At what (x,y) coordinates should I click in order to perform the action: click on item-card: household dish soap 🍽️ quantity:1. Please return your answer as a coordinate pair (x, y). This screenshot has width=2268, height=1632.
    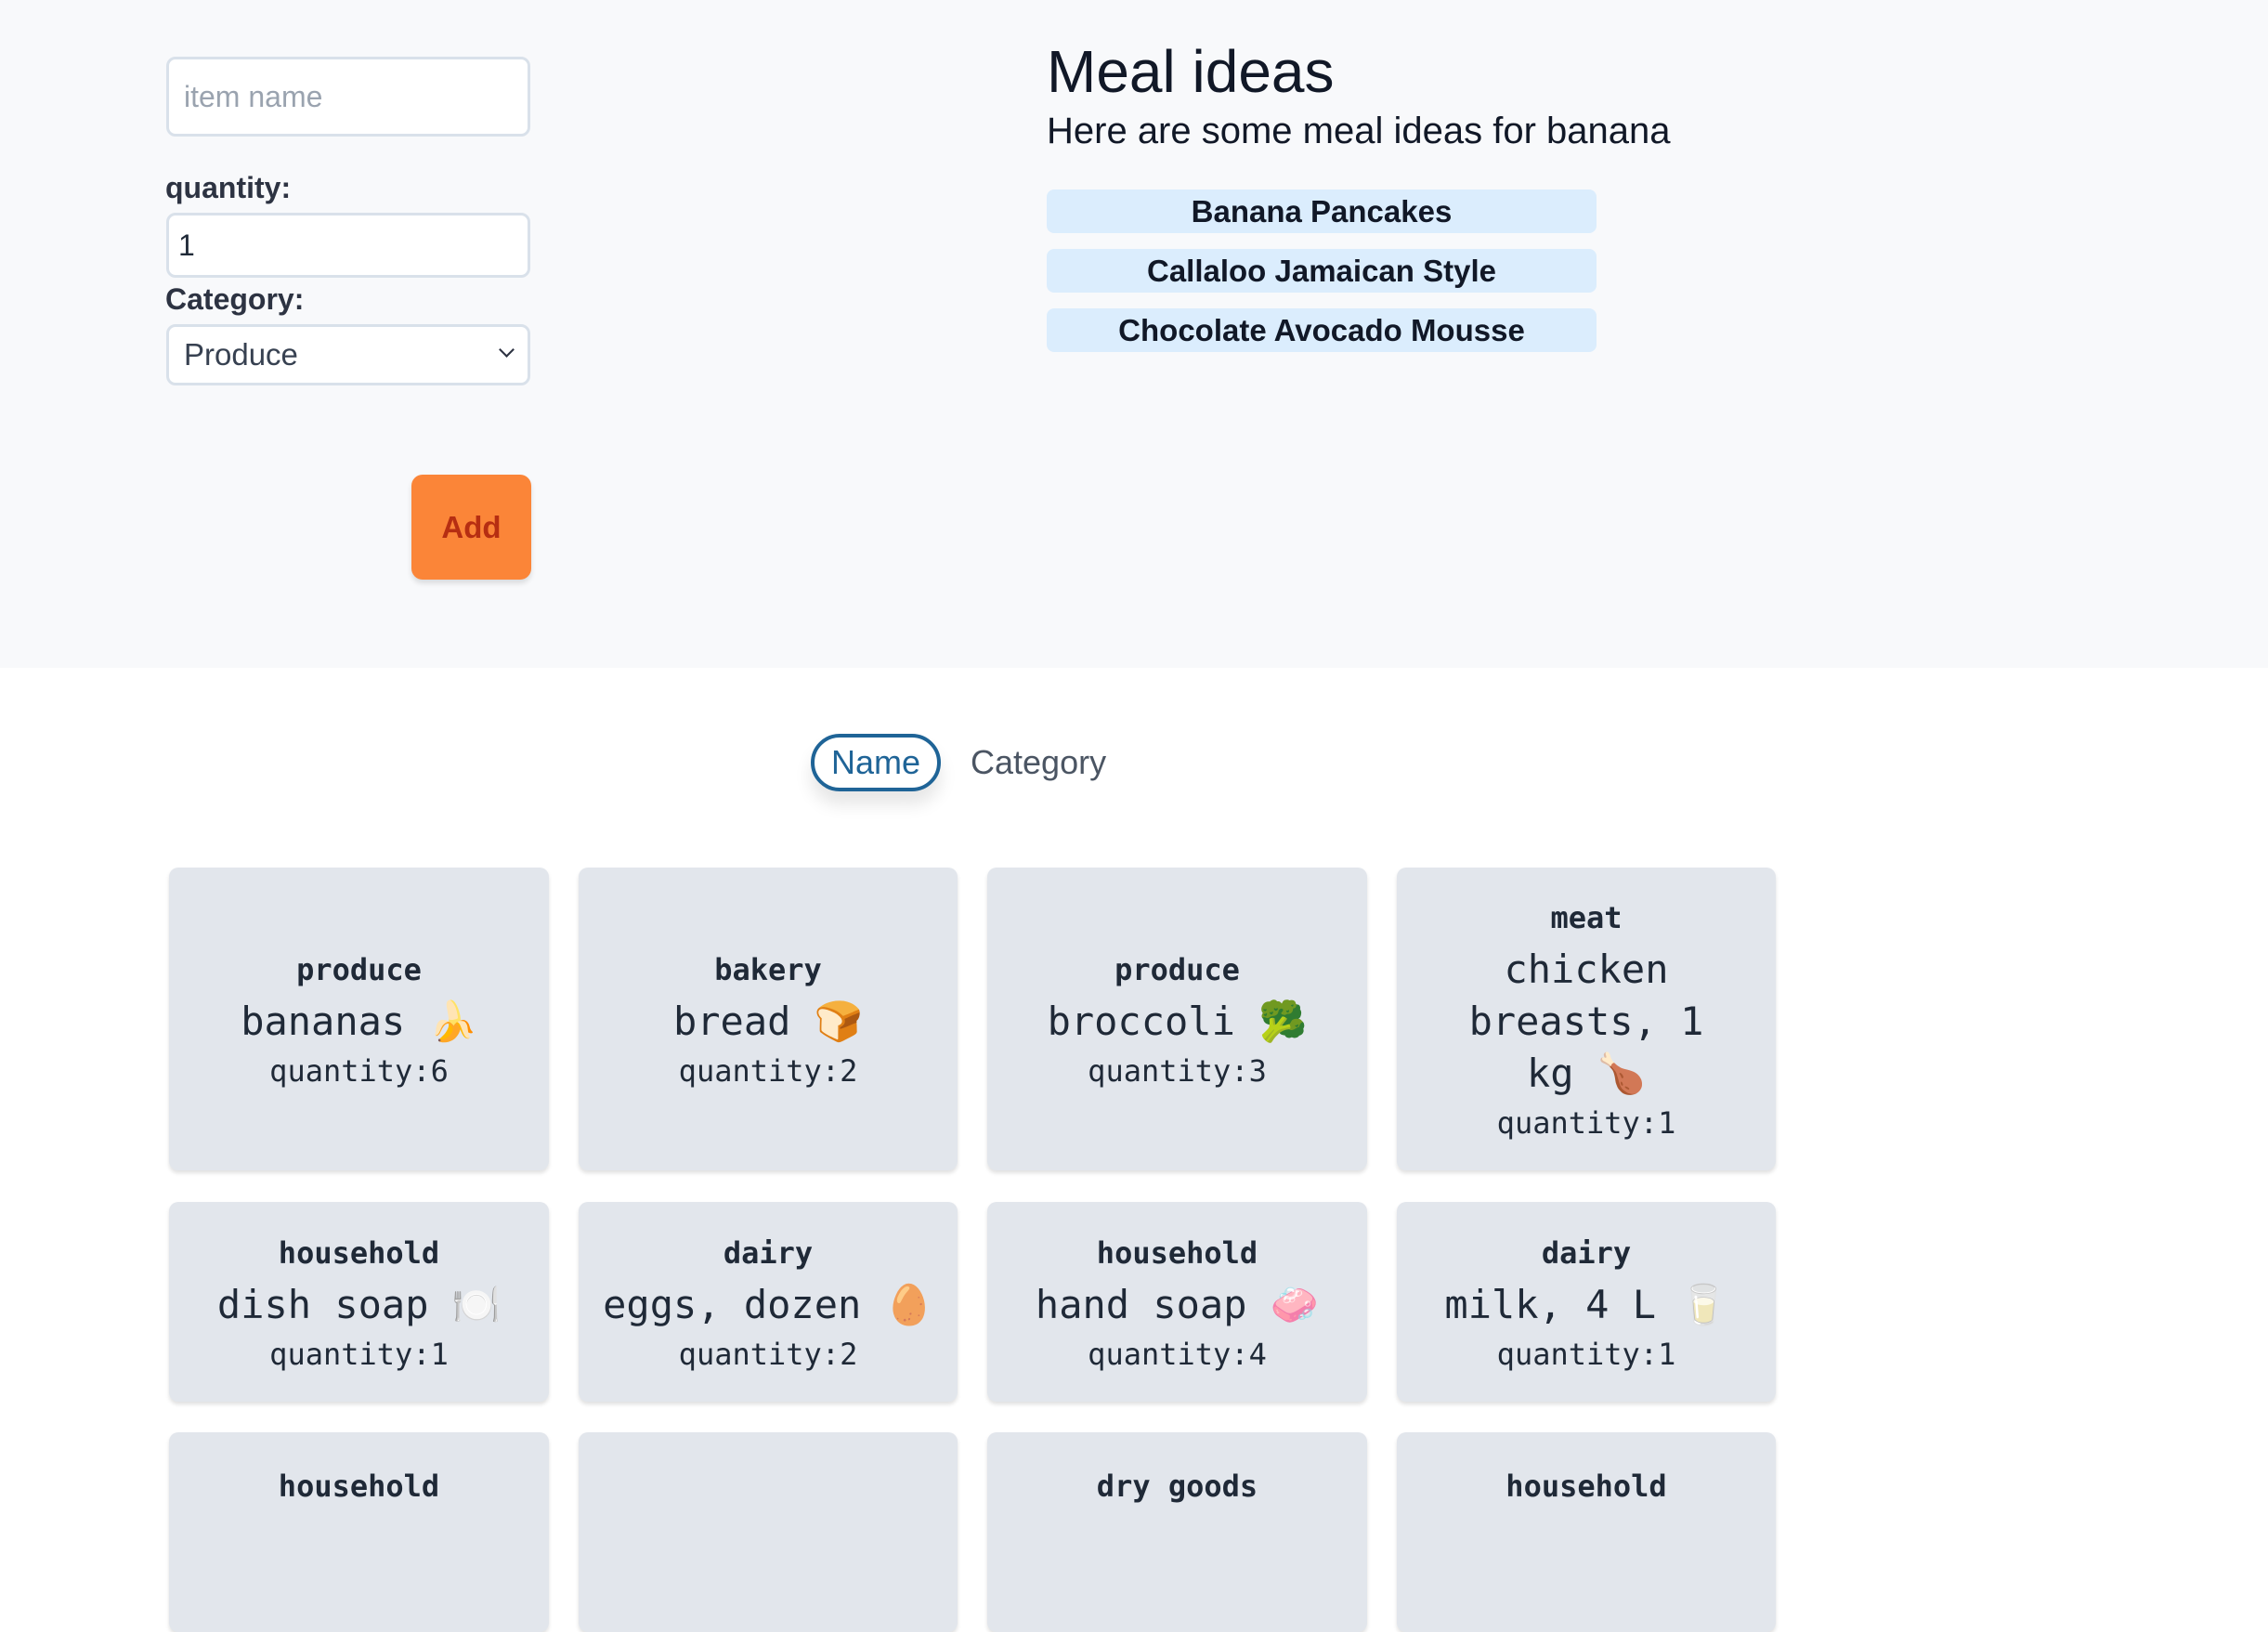
    Looking at the image, I should click on (359, 1302).